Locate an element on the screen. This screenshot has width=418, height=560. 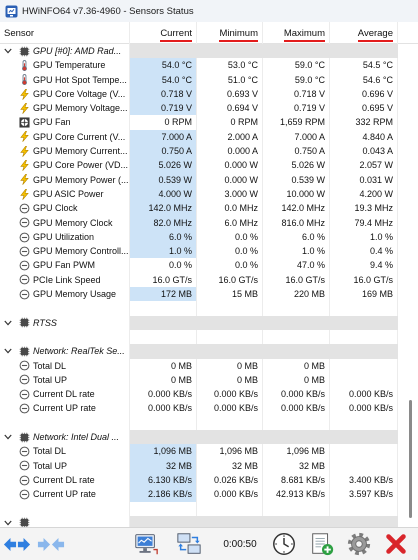
clock-icon is located at coordinates (284, 544).